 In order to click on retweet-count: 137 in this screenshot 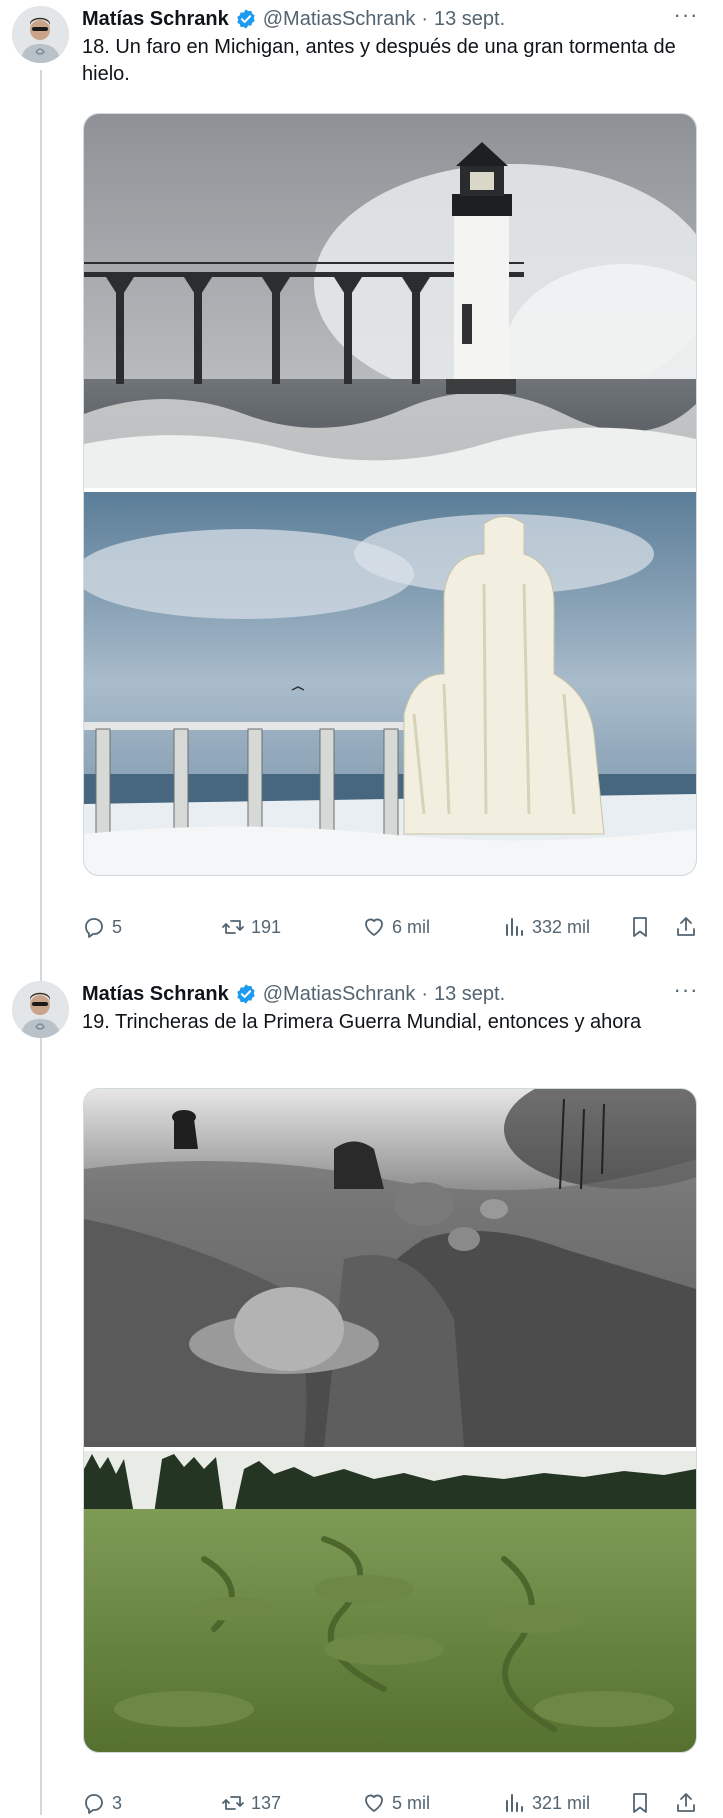, I will do `click(266, 1802)`.